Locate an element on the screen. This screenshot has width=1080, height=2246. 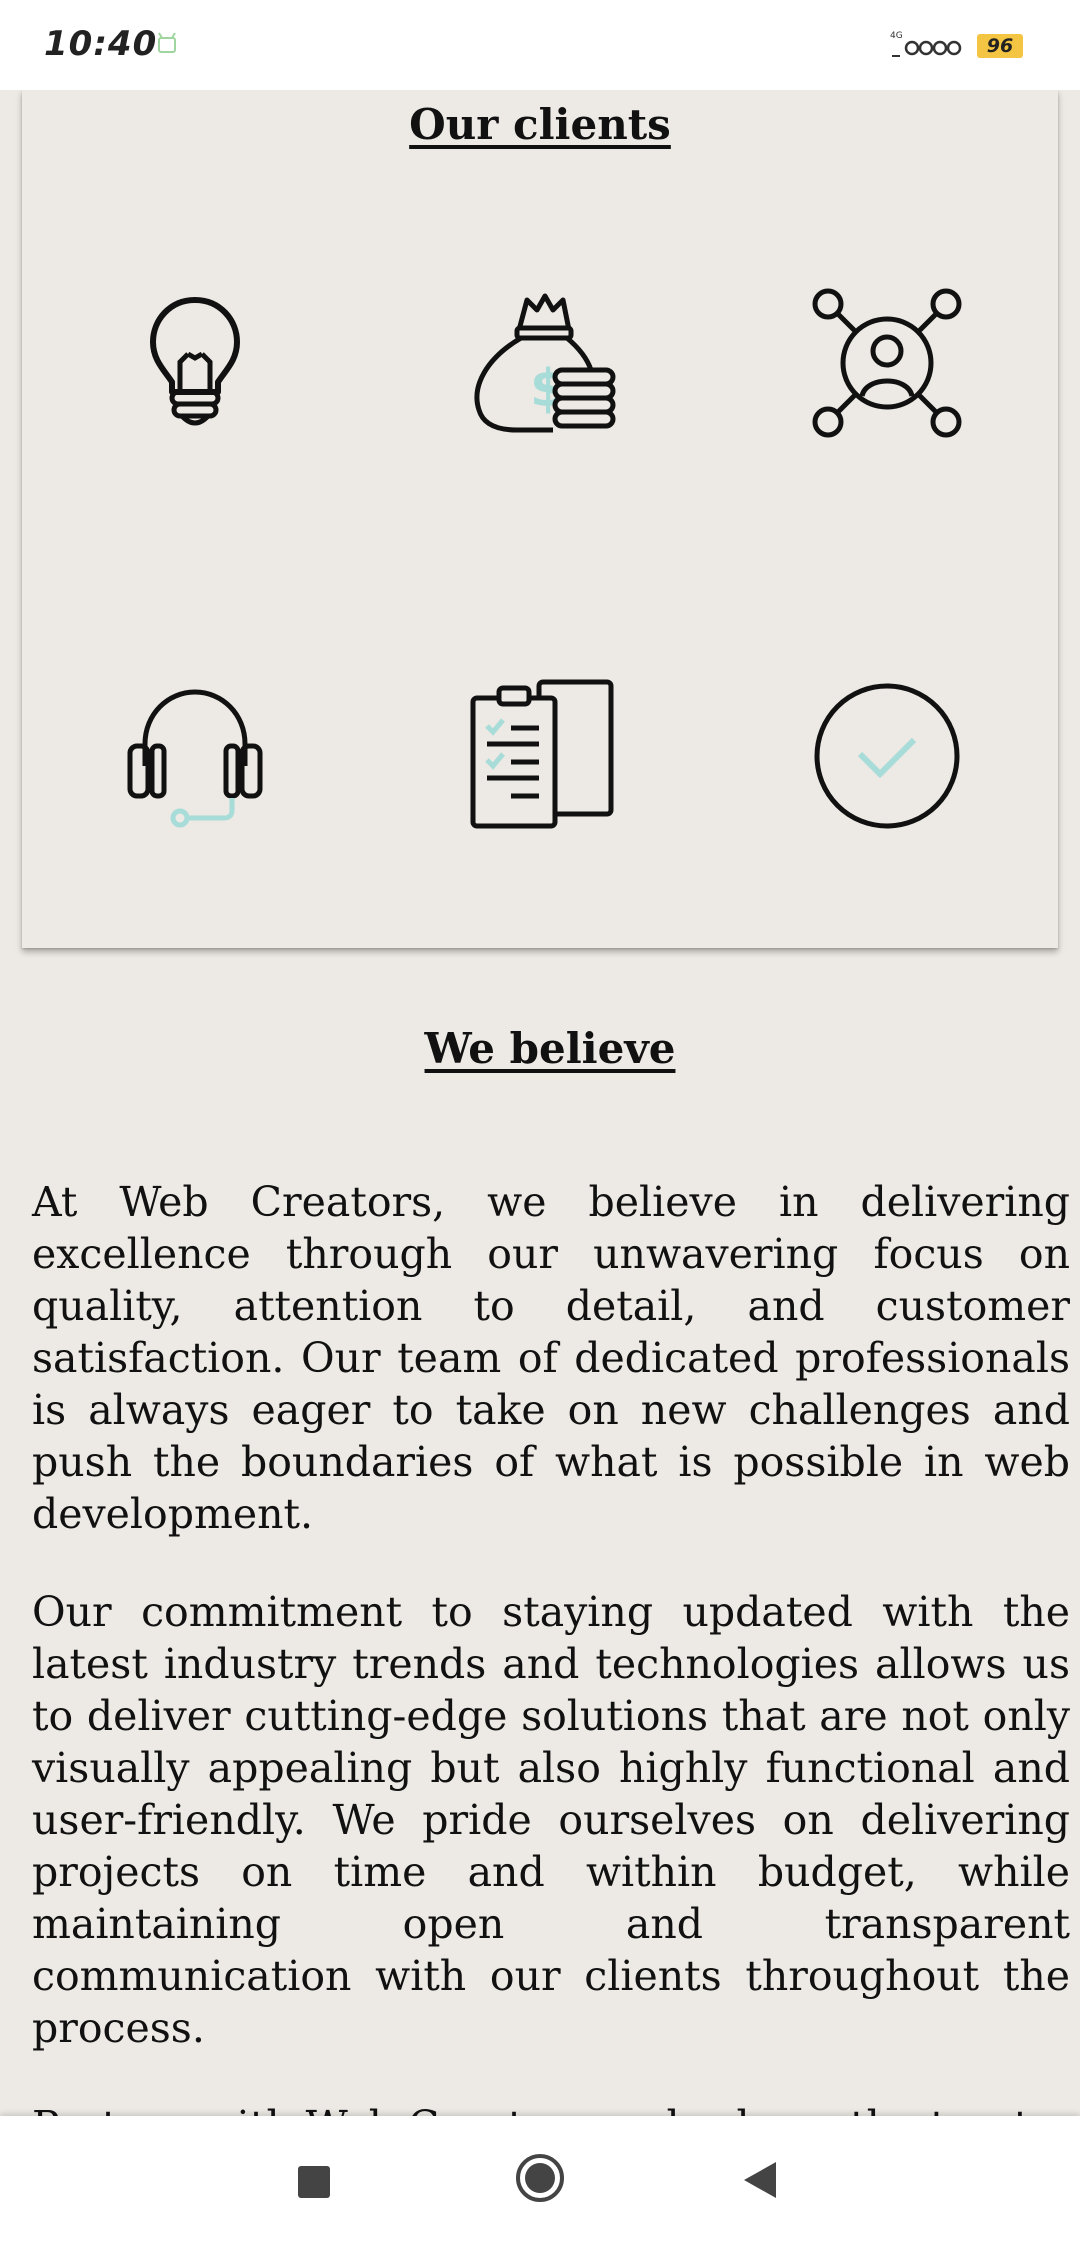
money-bag-icon: $ is located at coordinates (542, 363).